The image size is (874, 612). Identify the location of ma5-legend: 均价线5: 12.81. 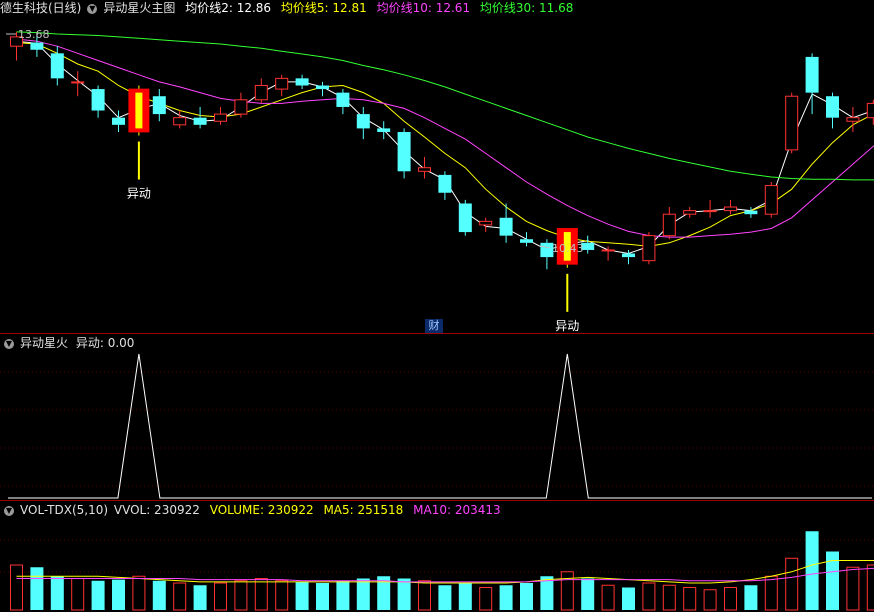
(323, 8).